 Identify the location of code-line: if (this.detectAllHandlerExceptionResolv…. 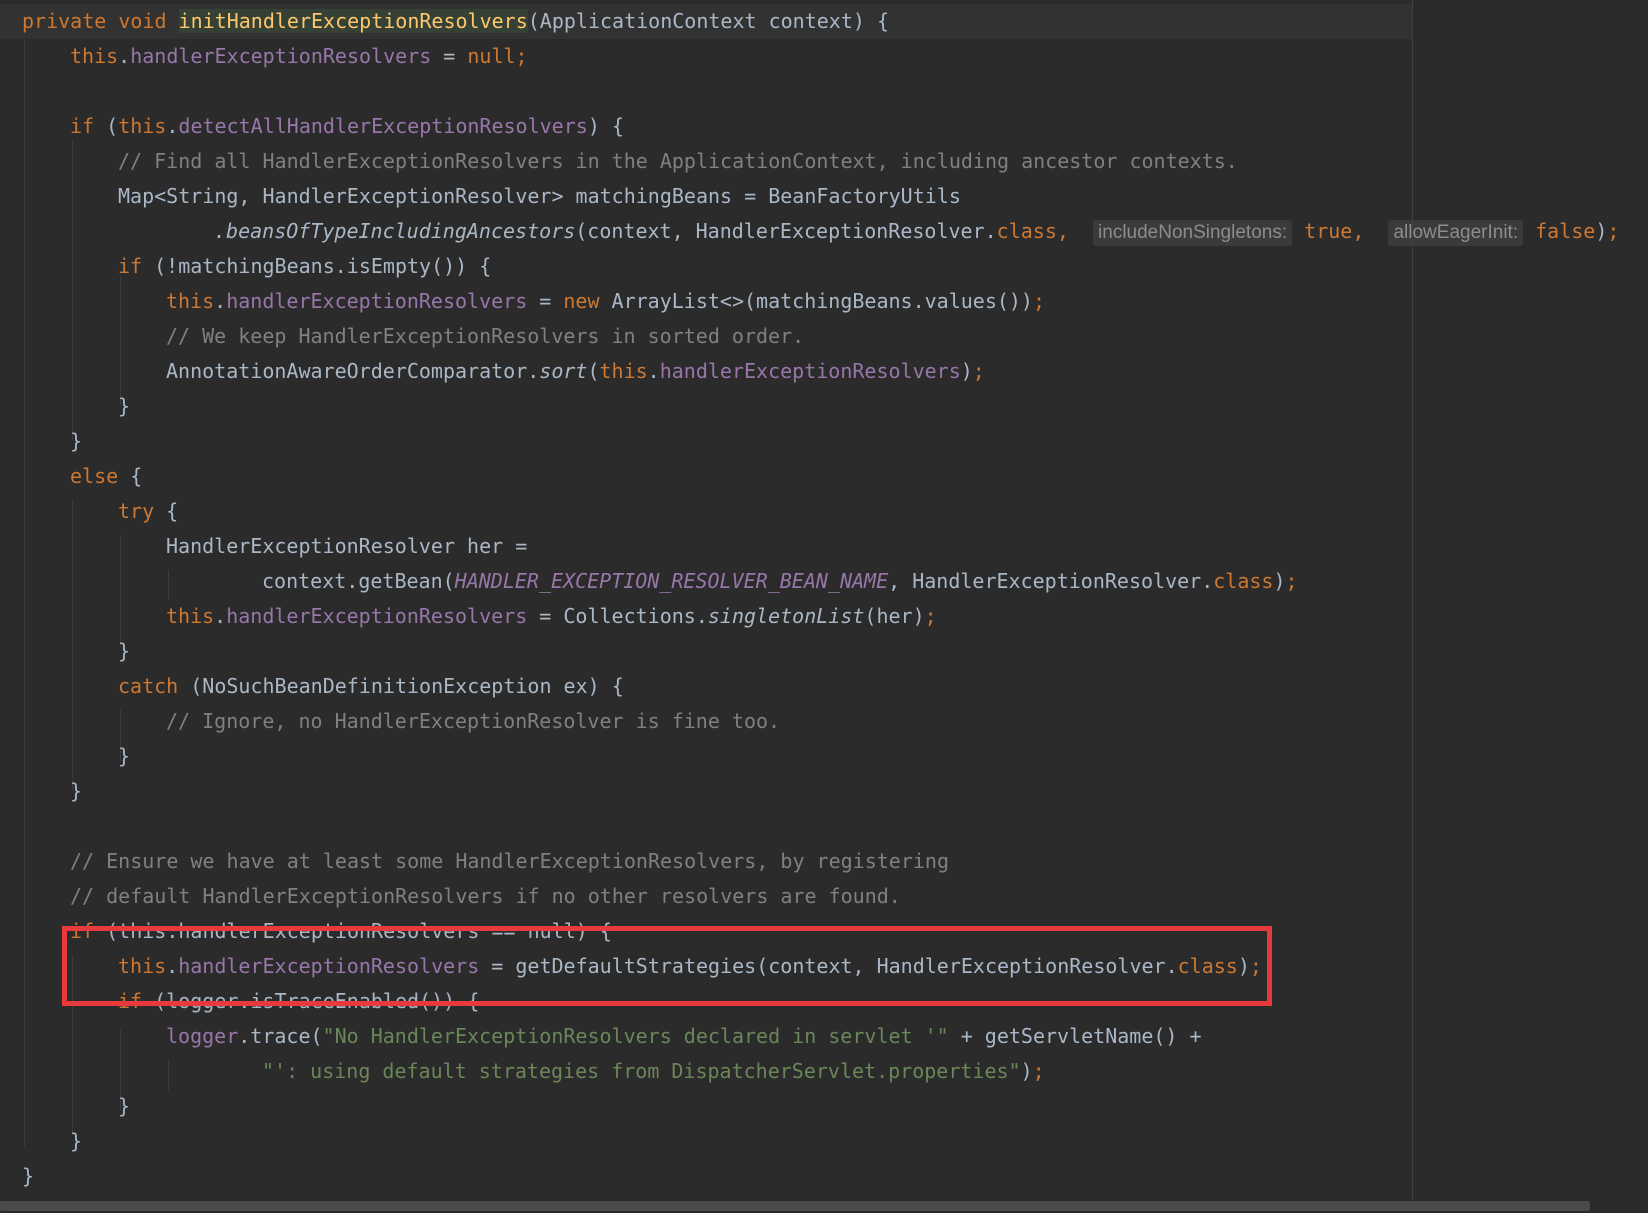
(347, 126).